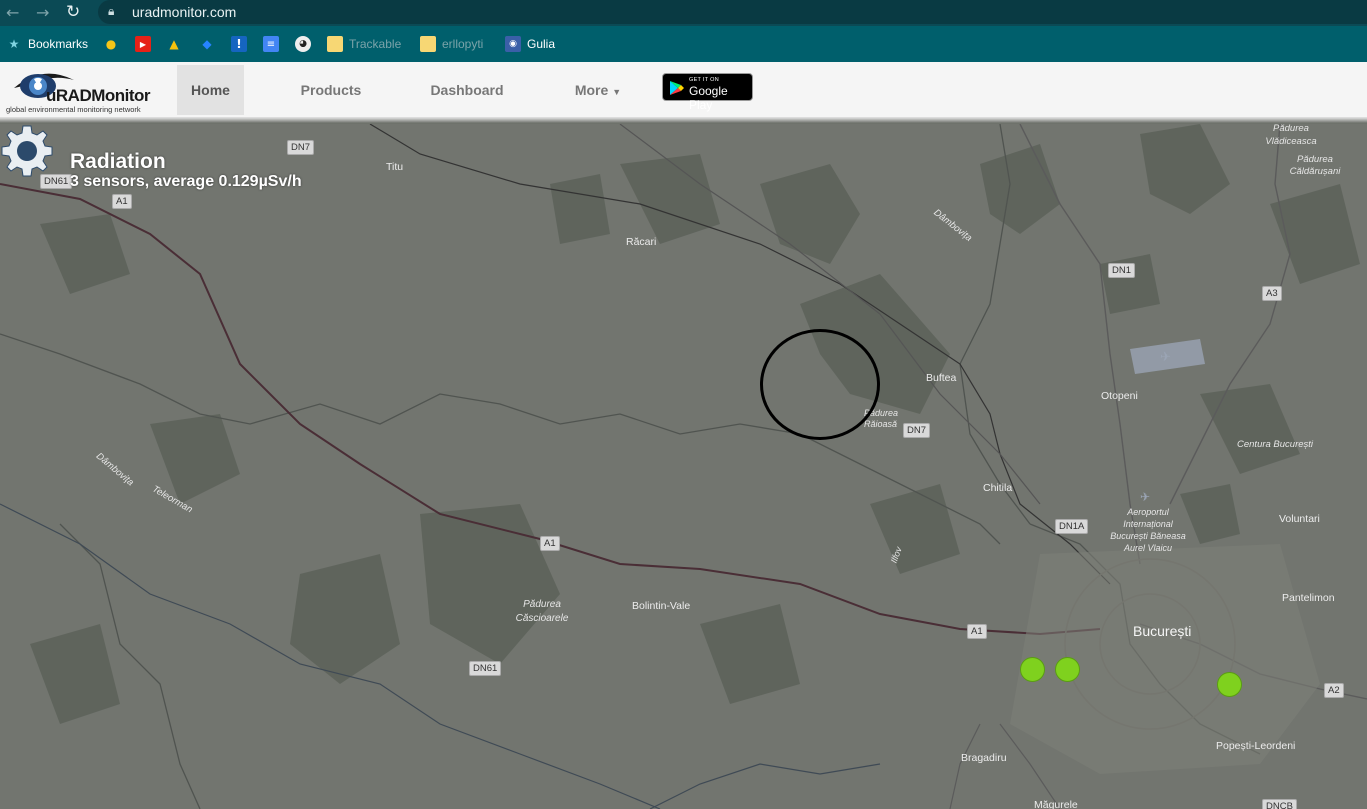 This screenshot has height=809, width=1367. I want to click on bookmark-item: !, so click(239, 44).